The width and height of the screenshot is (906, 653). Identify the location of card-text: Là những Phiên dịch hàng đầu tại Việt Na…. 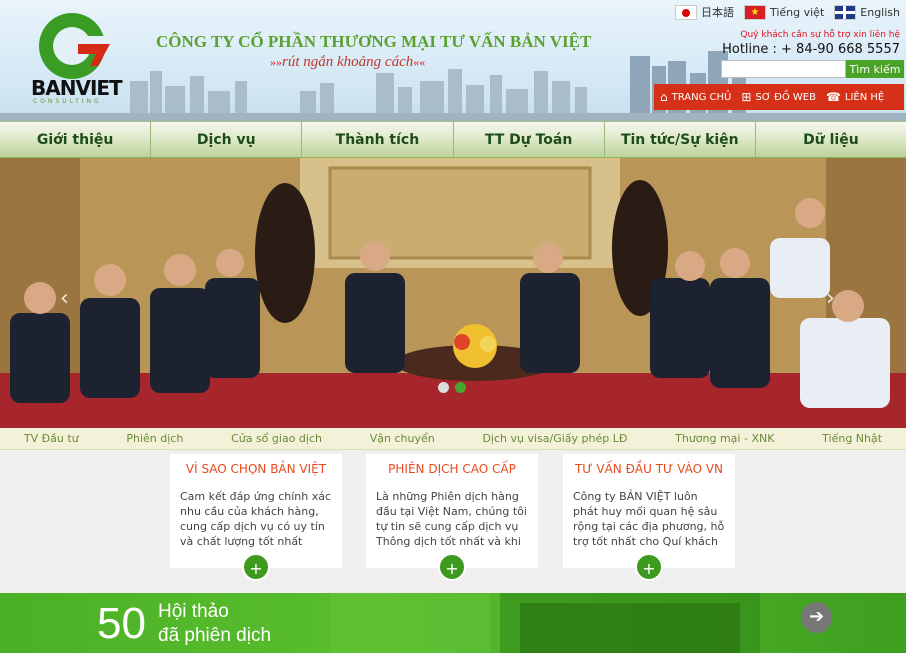
(451, 519).